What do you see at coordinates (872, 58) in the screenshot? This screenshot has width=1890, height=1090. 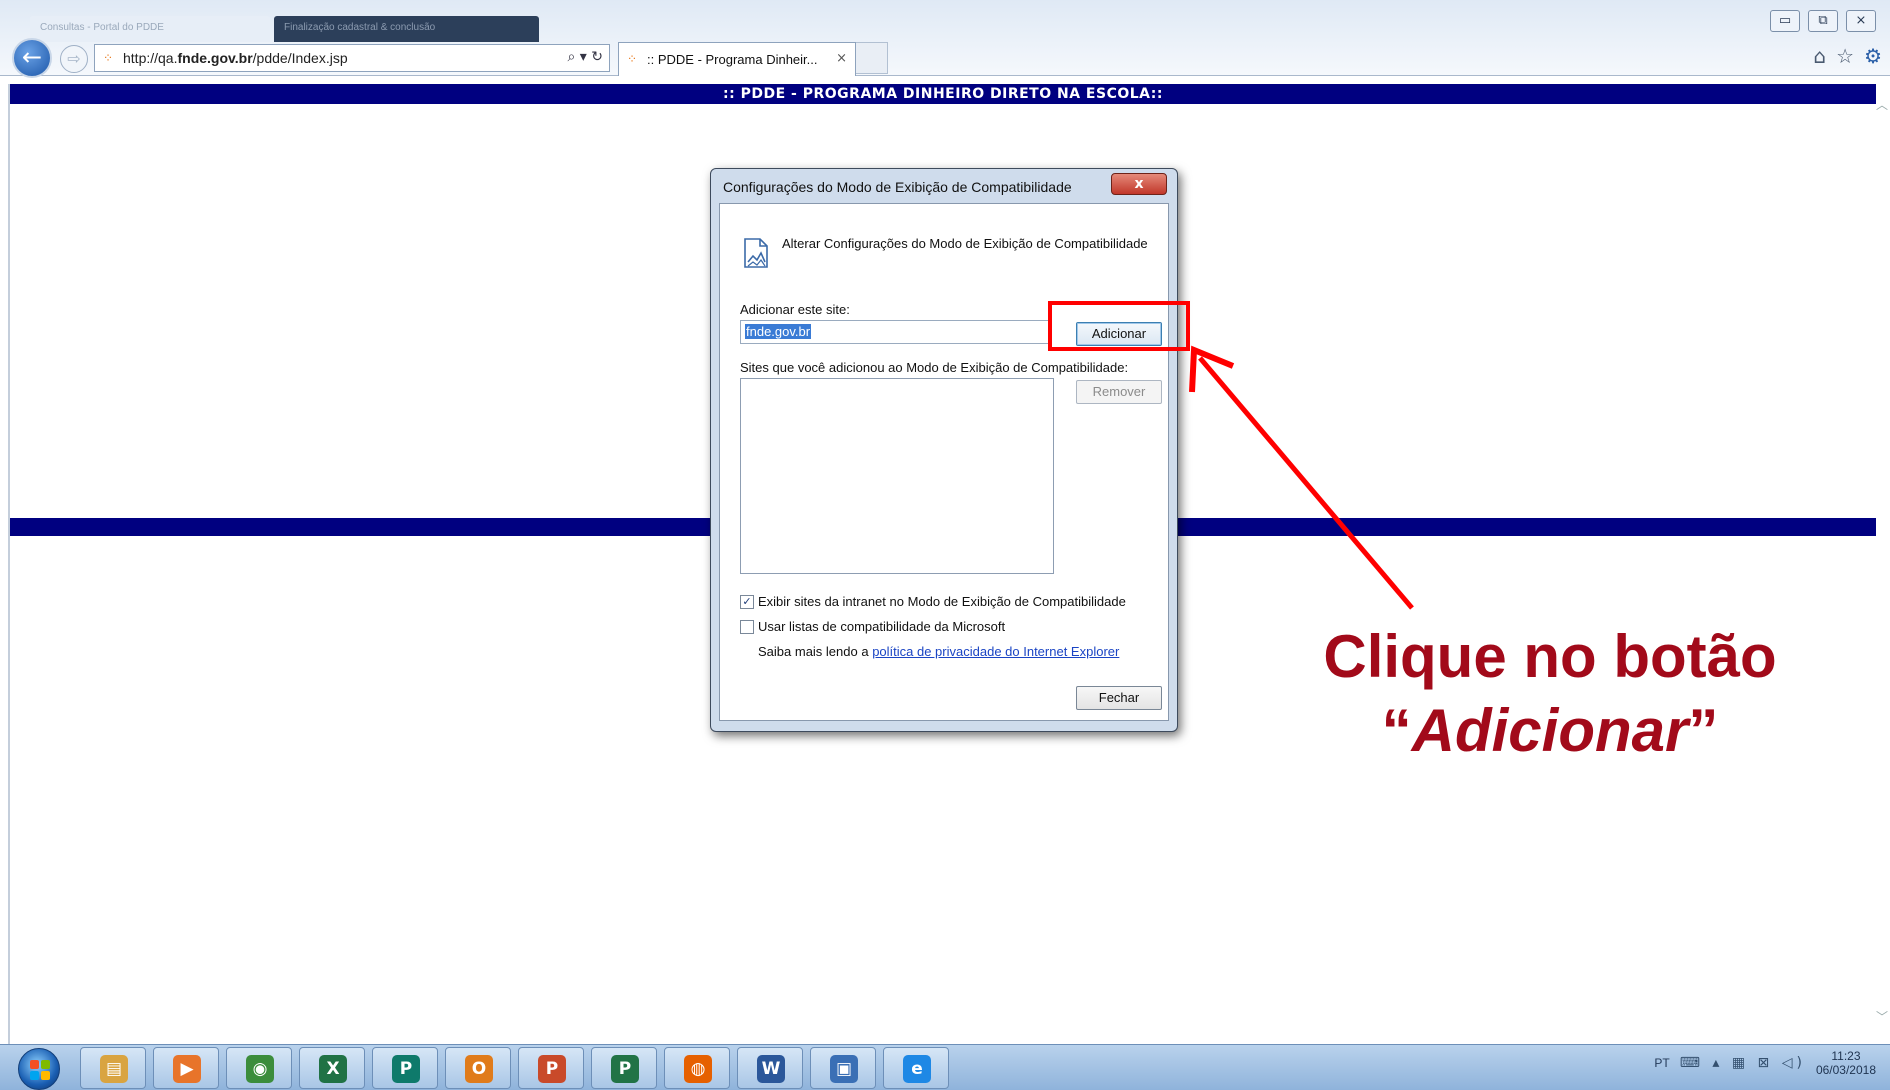 I see `new-tab-button` at bounding box center [872, 58].